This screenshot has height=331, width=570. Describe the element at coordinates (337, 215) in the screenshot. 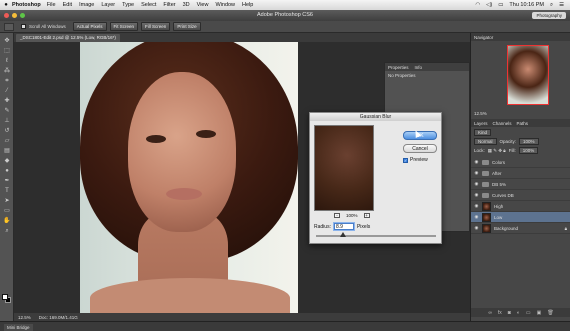

I see `zoom-out-button: -` at that location.